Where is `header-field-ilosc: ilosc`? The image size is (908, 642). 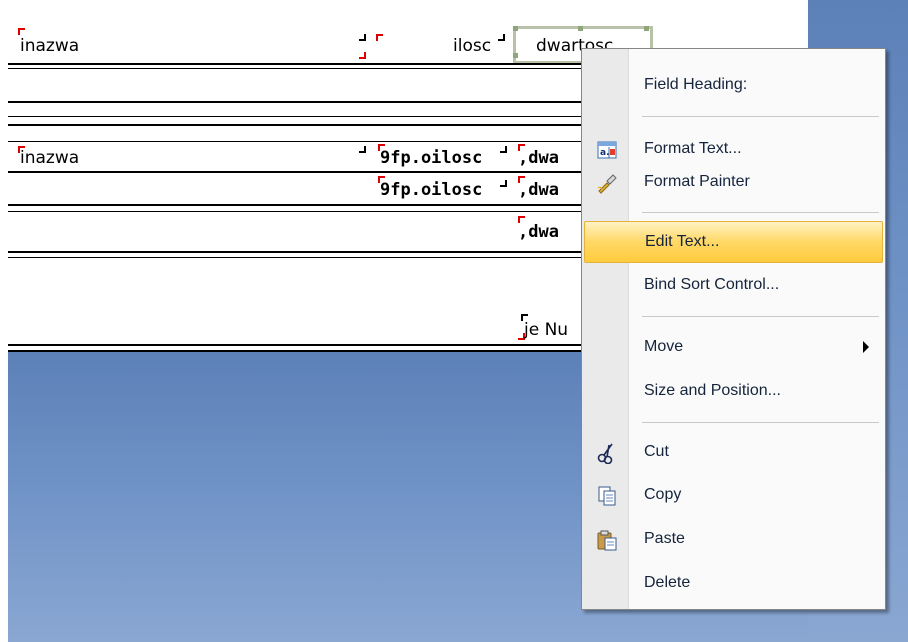 header-field-ilosc: ilosc is located at coordinates (472, 46).